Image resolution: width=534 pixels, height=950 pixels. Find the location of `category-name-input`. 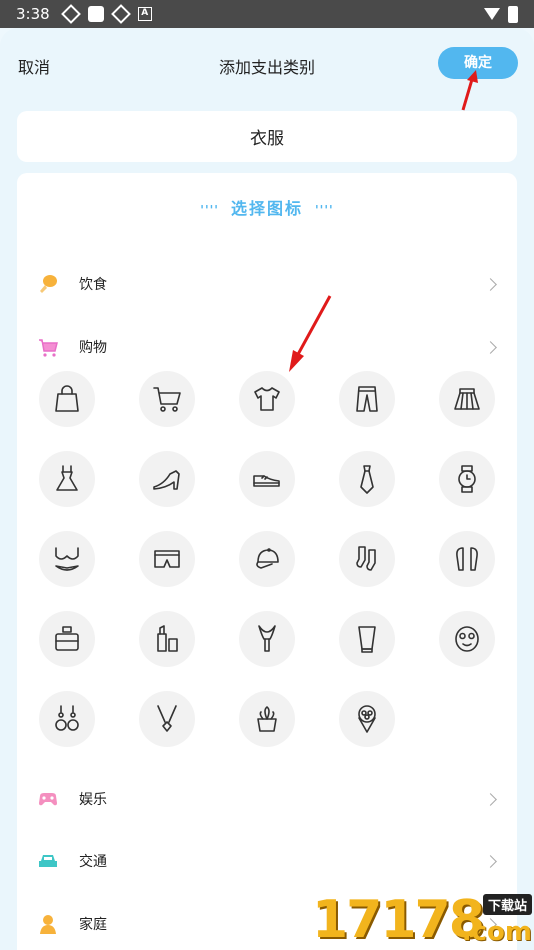

category-name-input is located at coordinates (267, 136).